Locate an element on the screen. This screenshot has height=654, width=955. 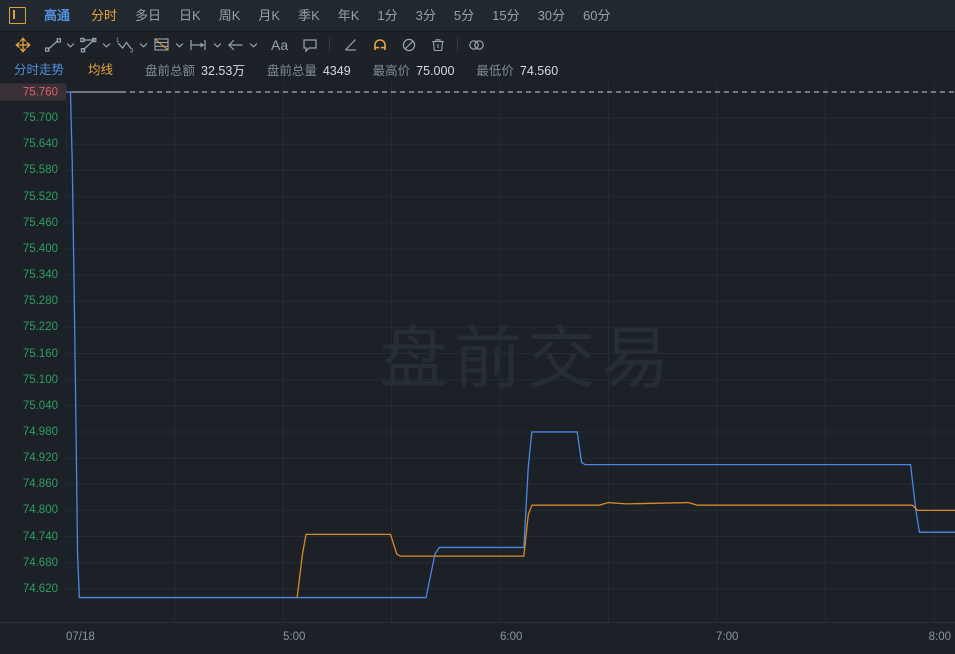
comment-bubble-icon is located at coordinates (310, 45).